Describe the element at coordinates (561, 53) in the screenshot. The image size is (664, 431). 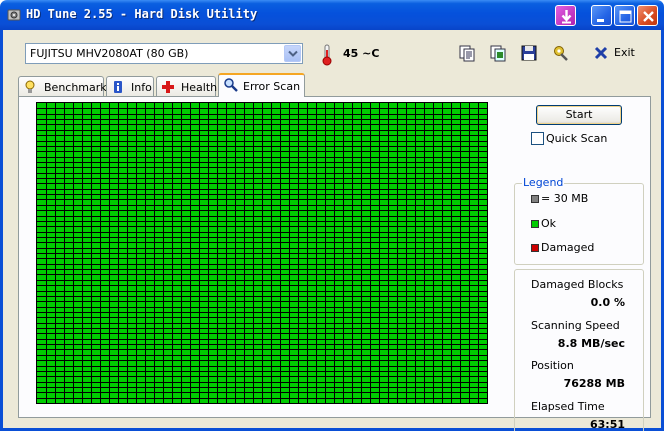
I see `options-icon` at that location.